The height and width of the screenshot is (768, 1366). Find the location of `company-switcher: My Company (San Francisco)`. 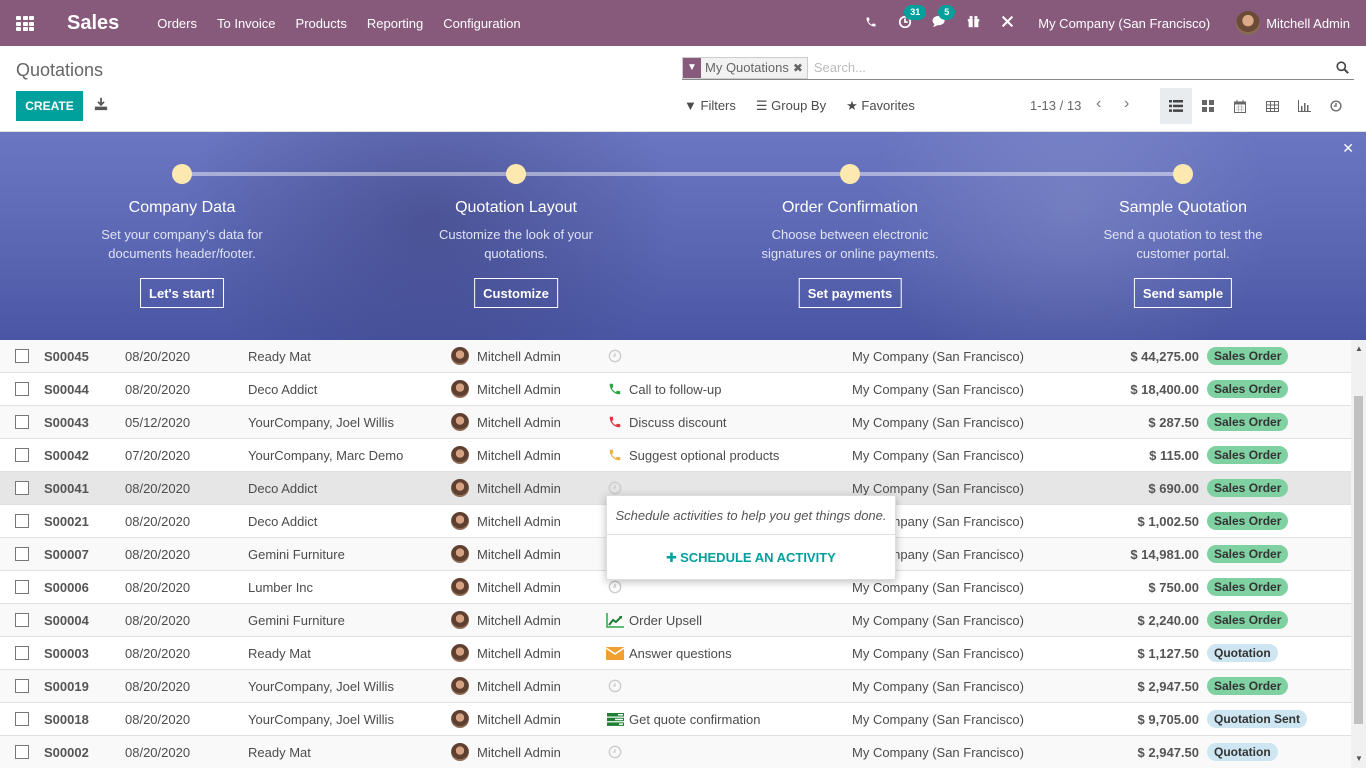

company-switcher: My Company (San Francisco) is located at coordinates (1124, 23).